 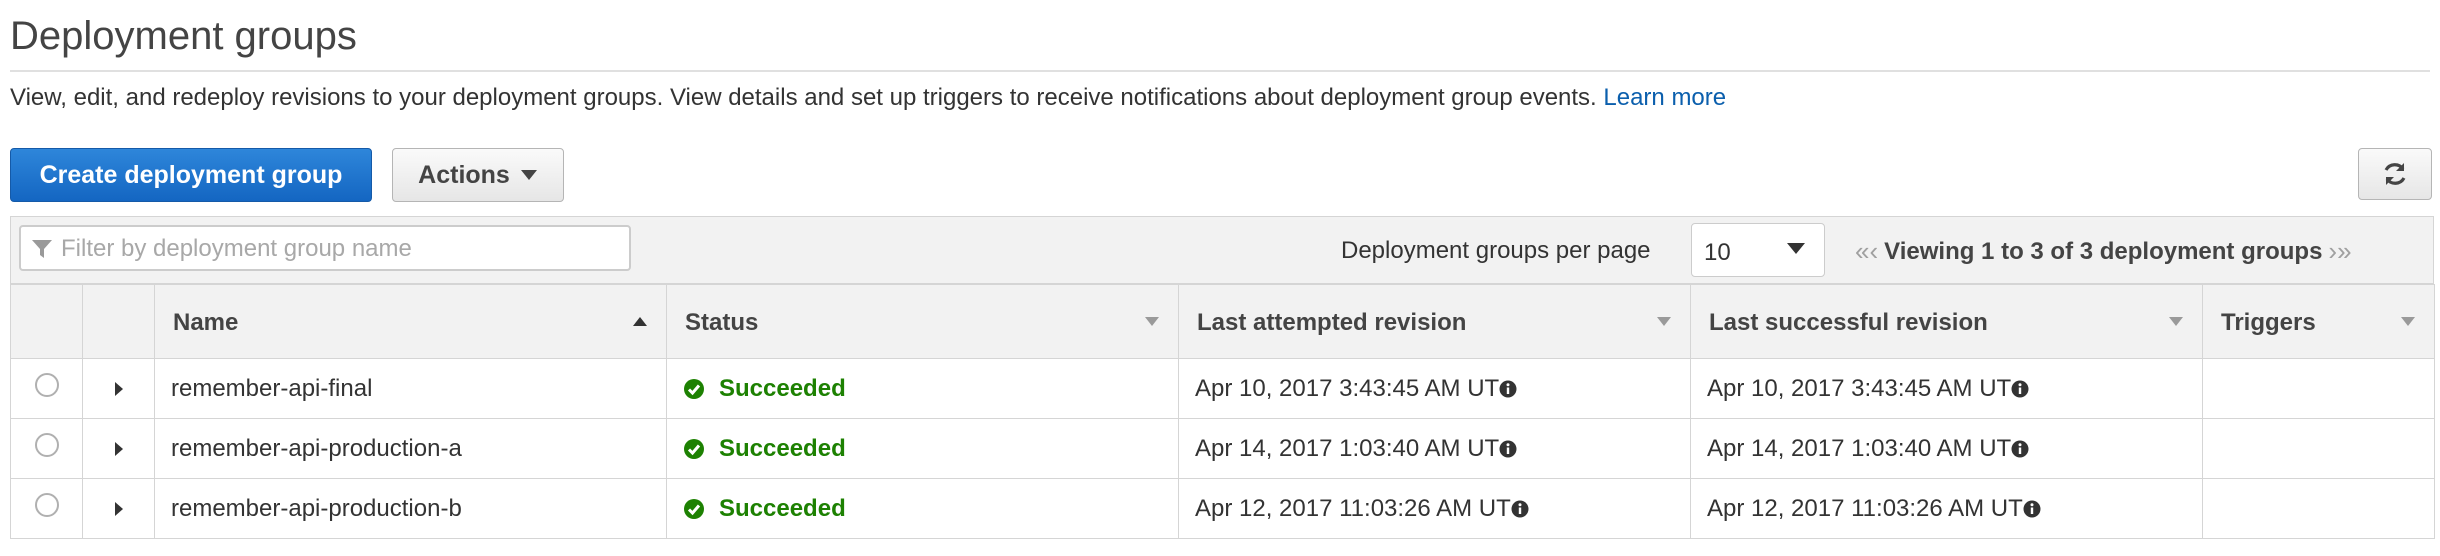 I want to click on last-attempted-cell: Apr 12, 2017 11:03:26 AM UT, so click(x=1434, y=508).